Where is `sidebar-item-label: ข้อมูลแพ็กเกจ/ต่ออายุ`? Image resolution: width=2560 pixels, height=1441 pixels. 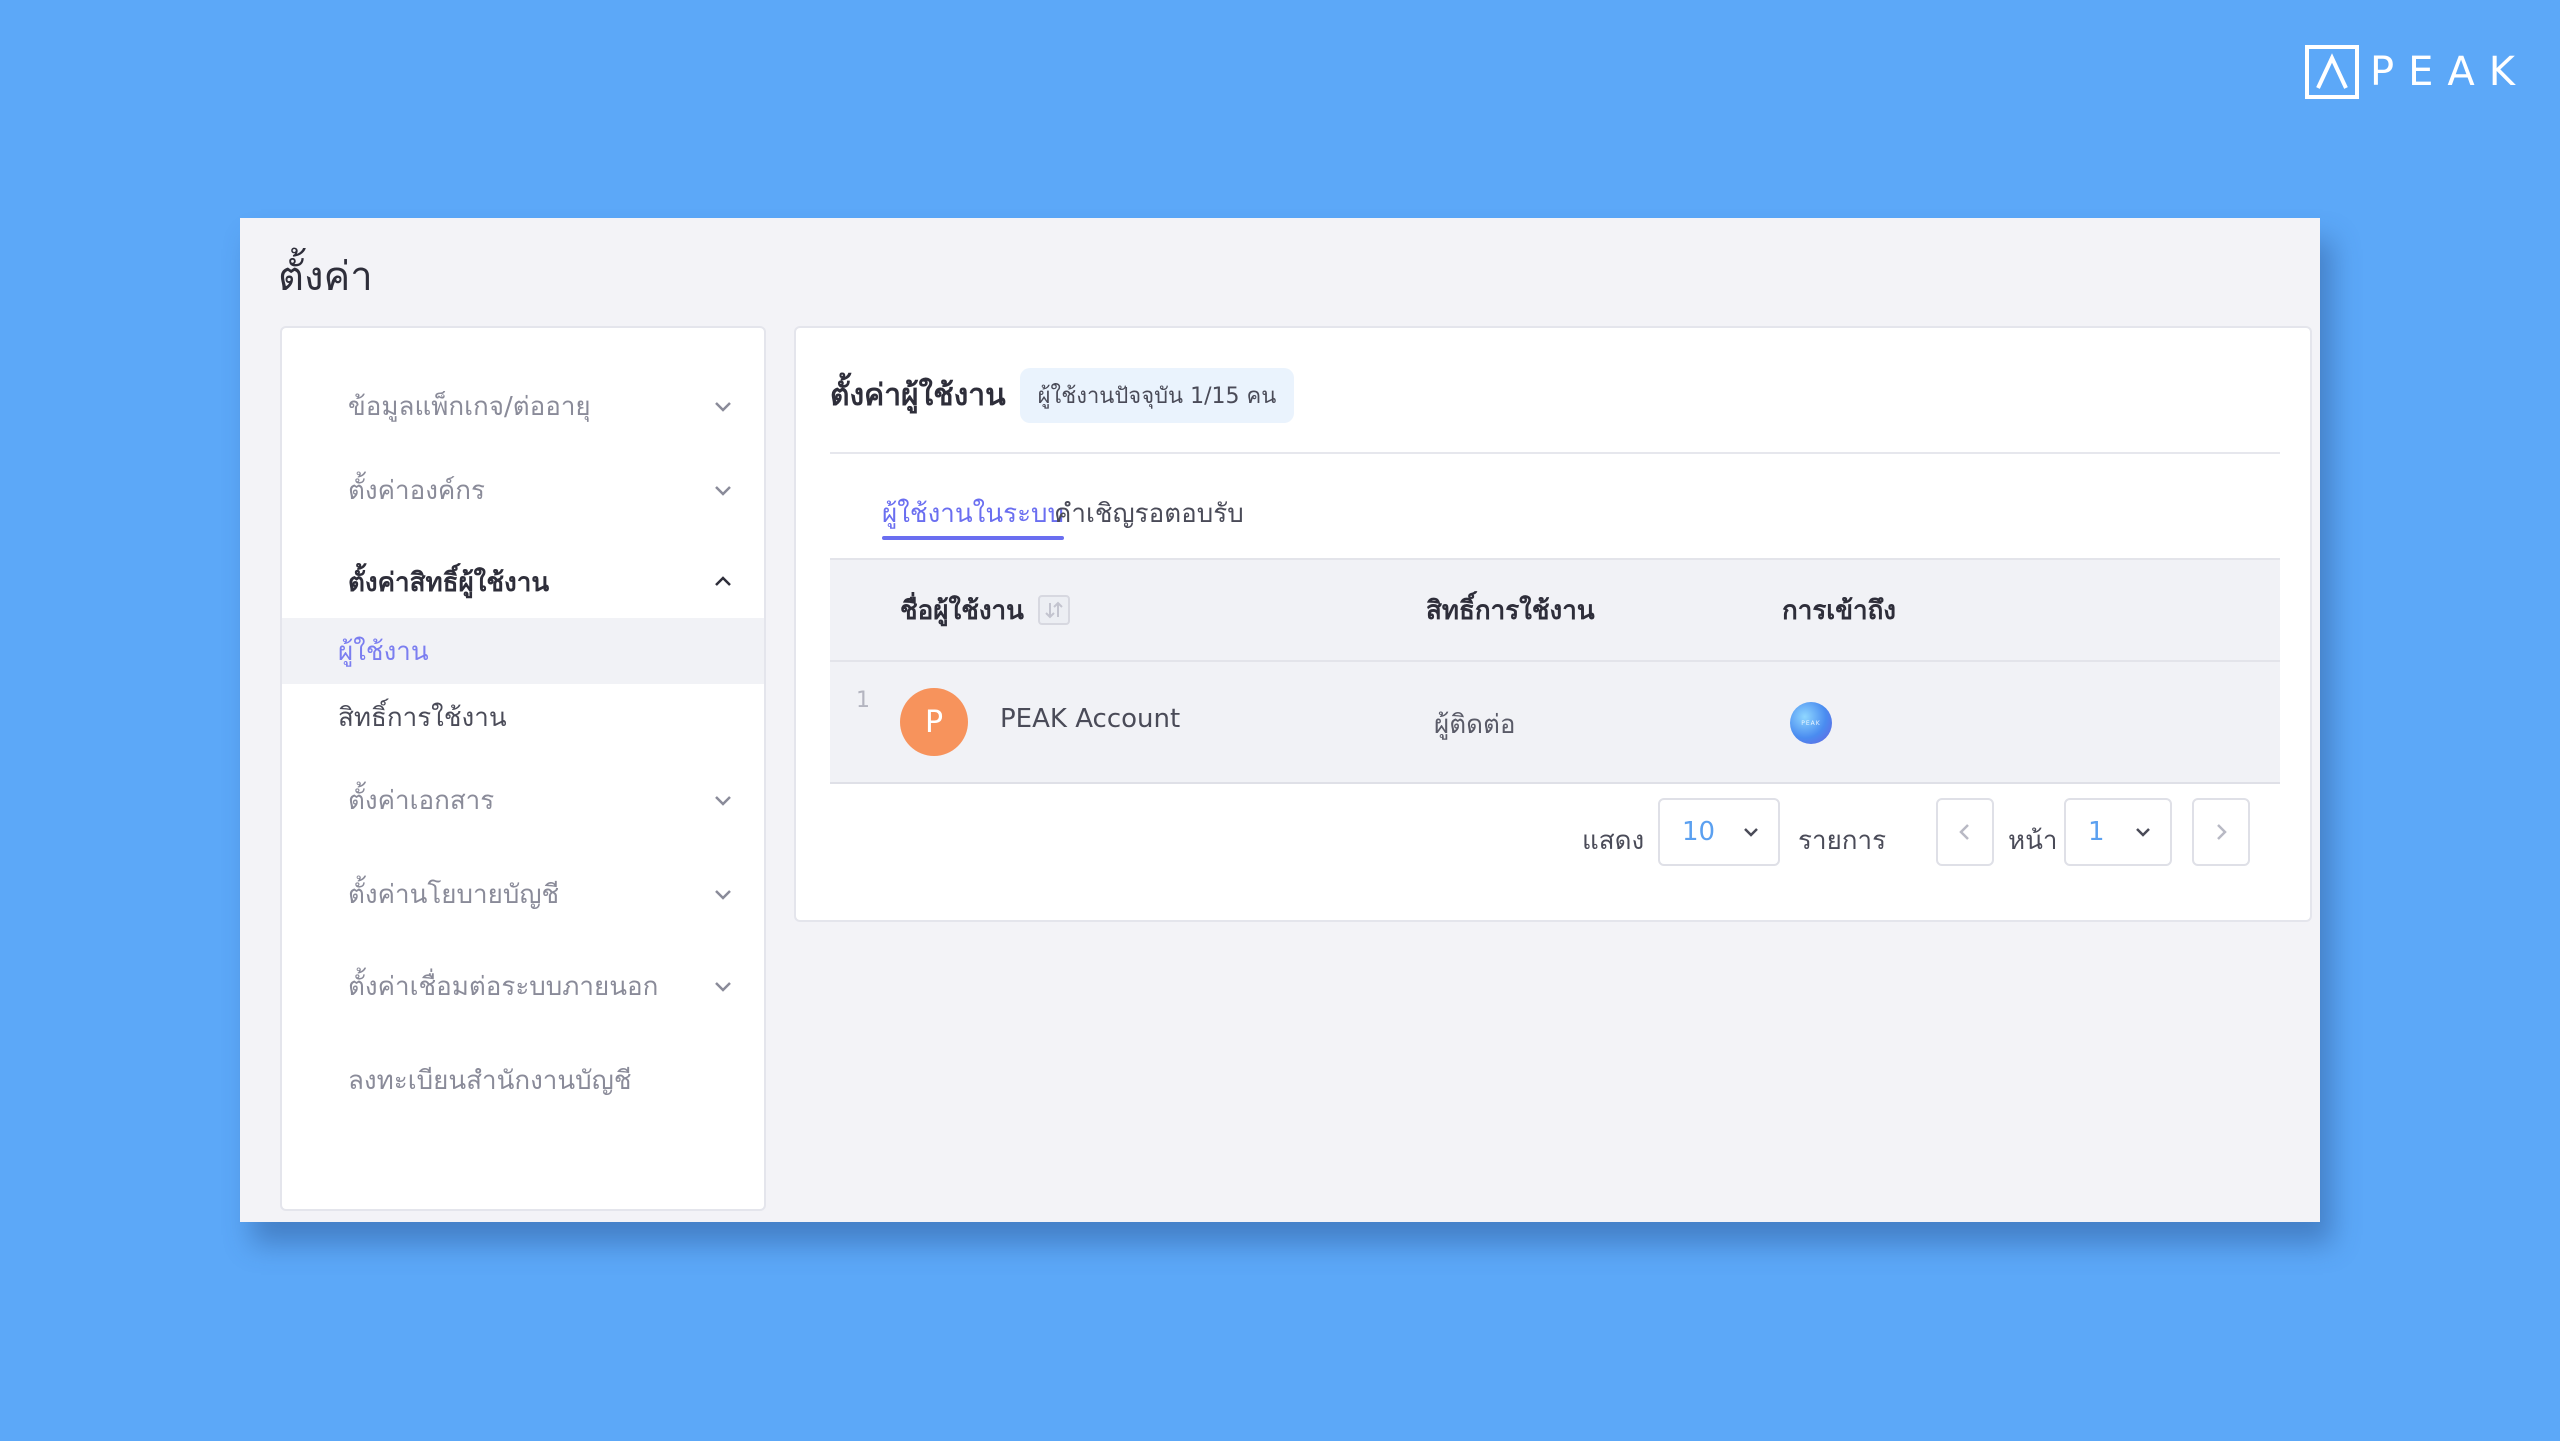 sidebar-item-label: ข้อมูลแพ็กเกจ/ต่ออายุ is located at coordinates (469, 406).